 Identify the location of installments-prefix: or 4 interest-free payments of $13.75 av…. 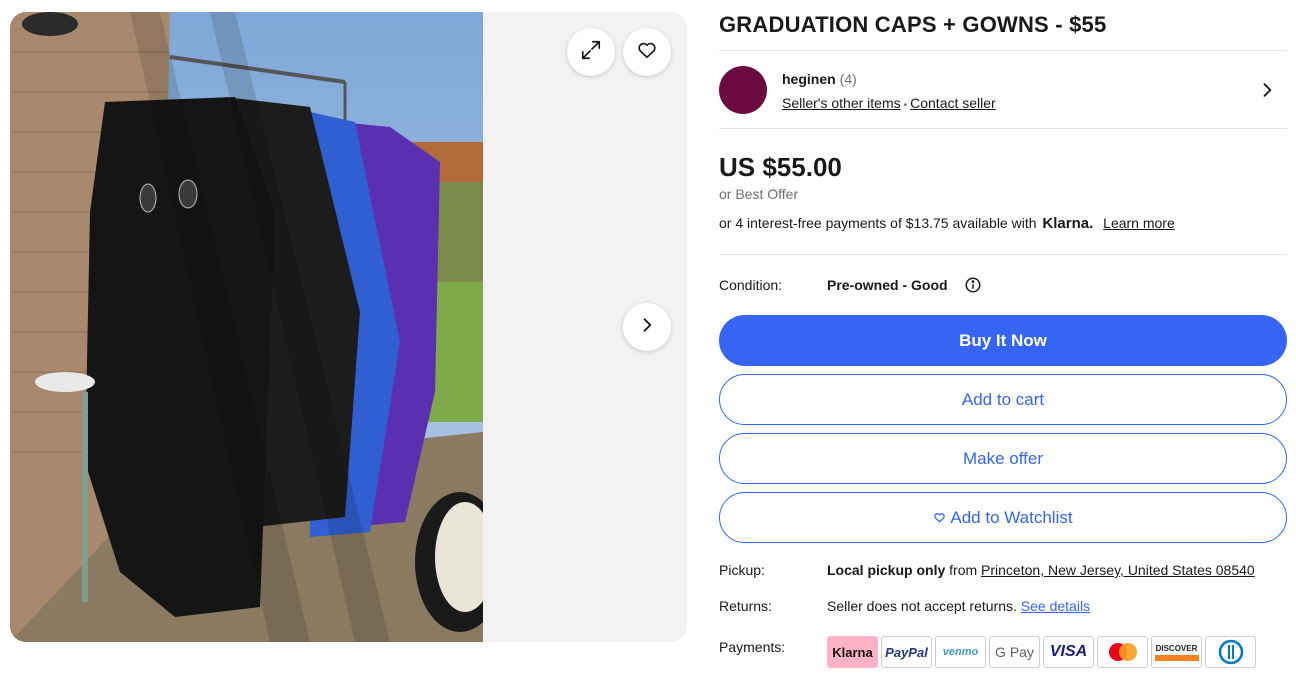
(878, 223).